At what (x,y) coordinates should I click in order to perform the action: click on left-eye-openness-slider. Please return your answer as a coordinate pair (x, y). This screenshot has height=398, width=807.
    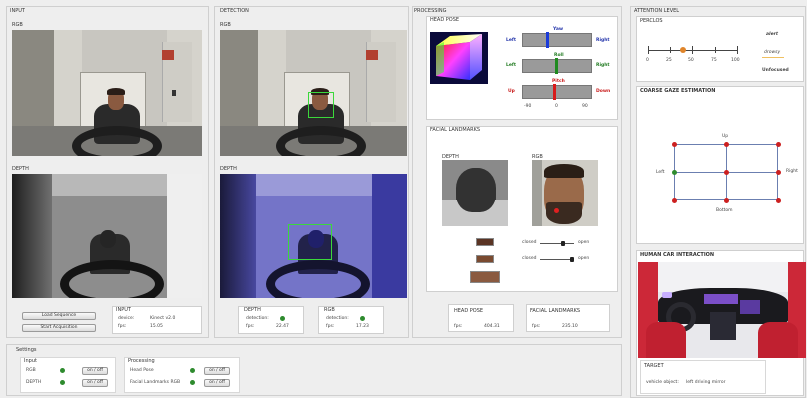
    Looking at the image, I should click on (557, 243).